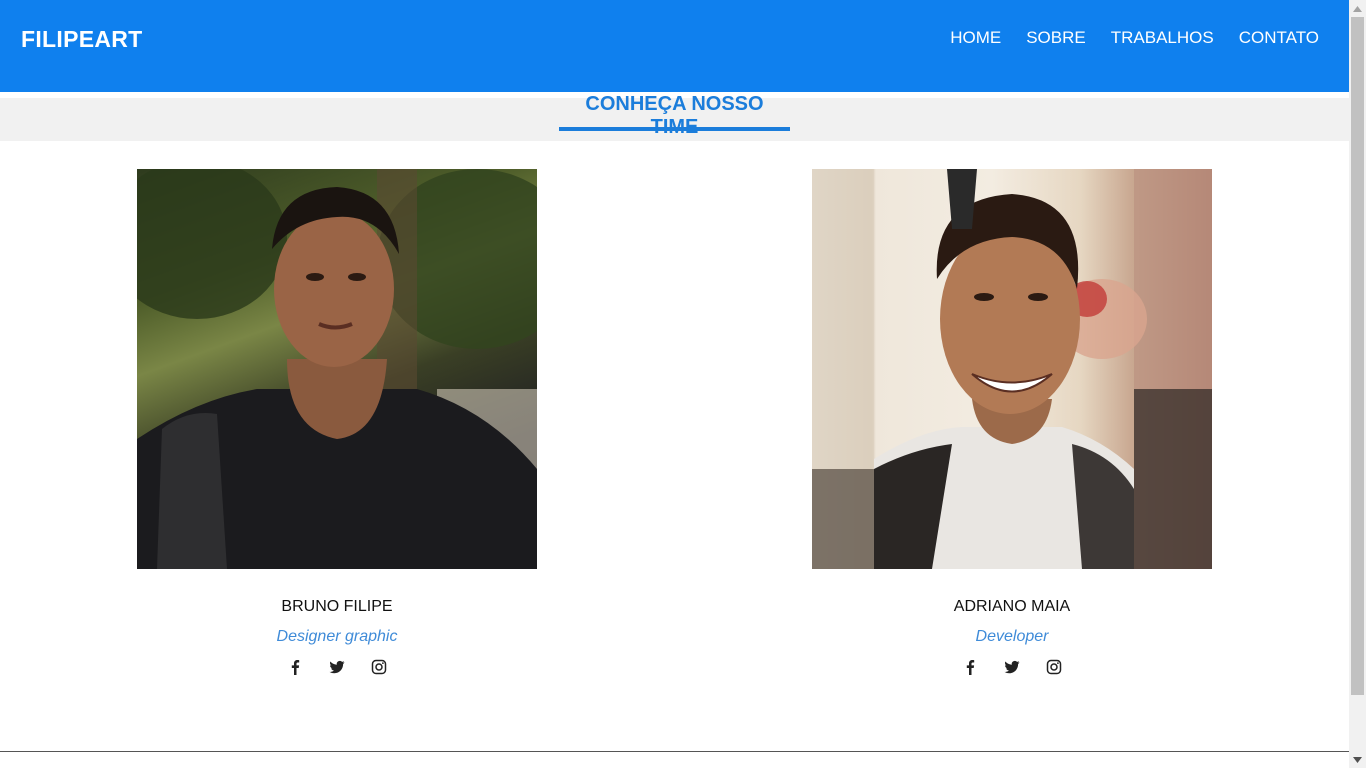  Describe the element at coordinates (674, 115) in the screenshot. I see `section-title: CONHEÇA NOSSO TIME` at that location.